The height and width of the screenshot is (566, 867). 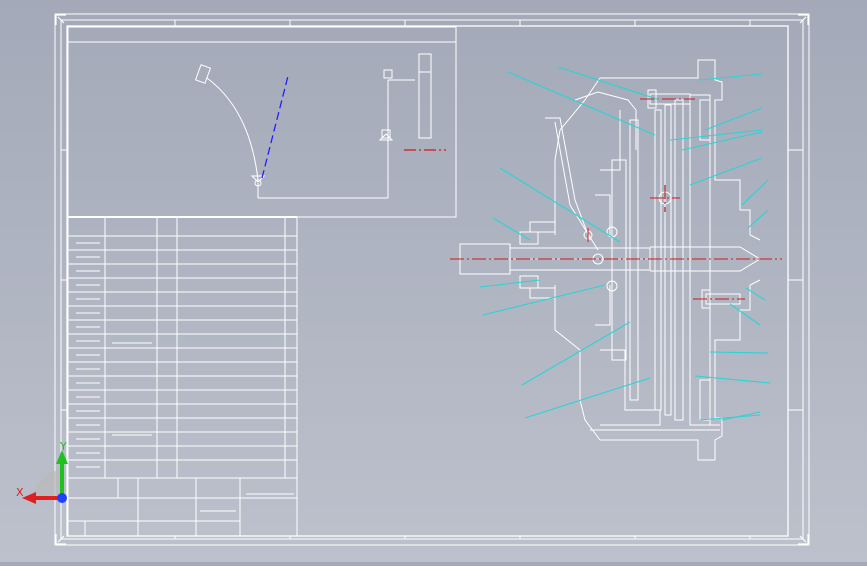 I want to click on triad-y-label: Y, so click(x=63, y=446).